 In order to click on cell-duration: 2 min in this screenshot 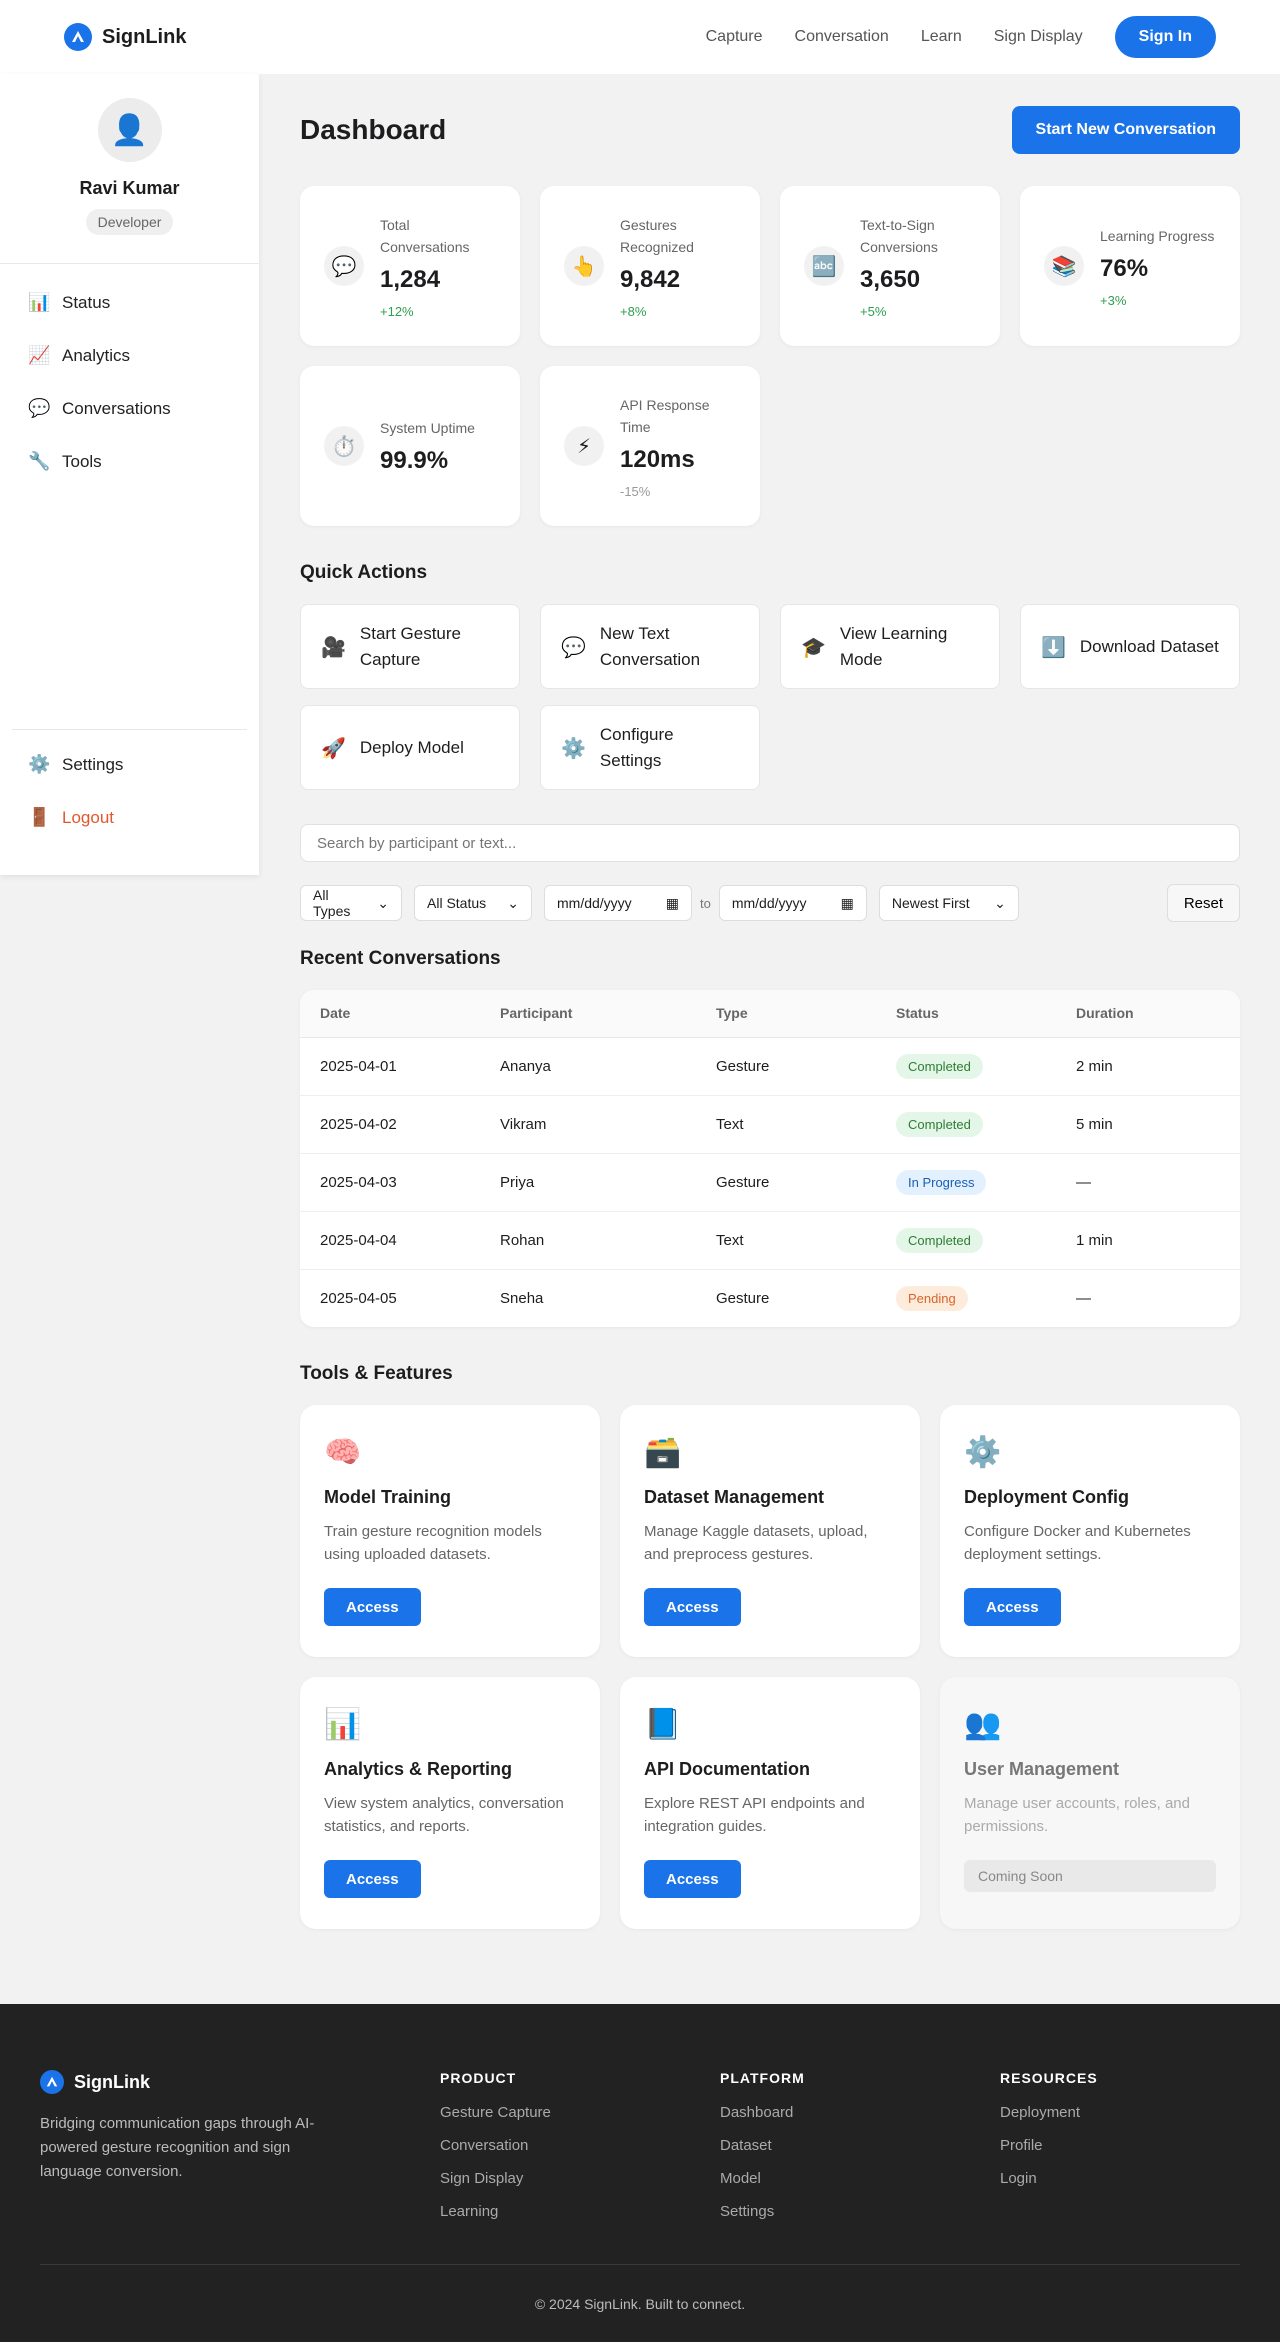, I will do `click(1148, 1066)`.